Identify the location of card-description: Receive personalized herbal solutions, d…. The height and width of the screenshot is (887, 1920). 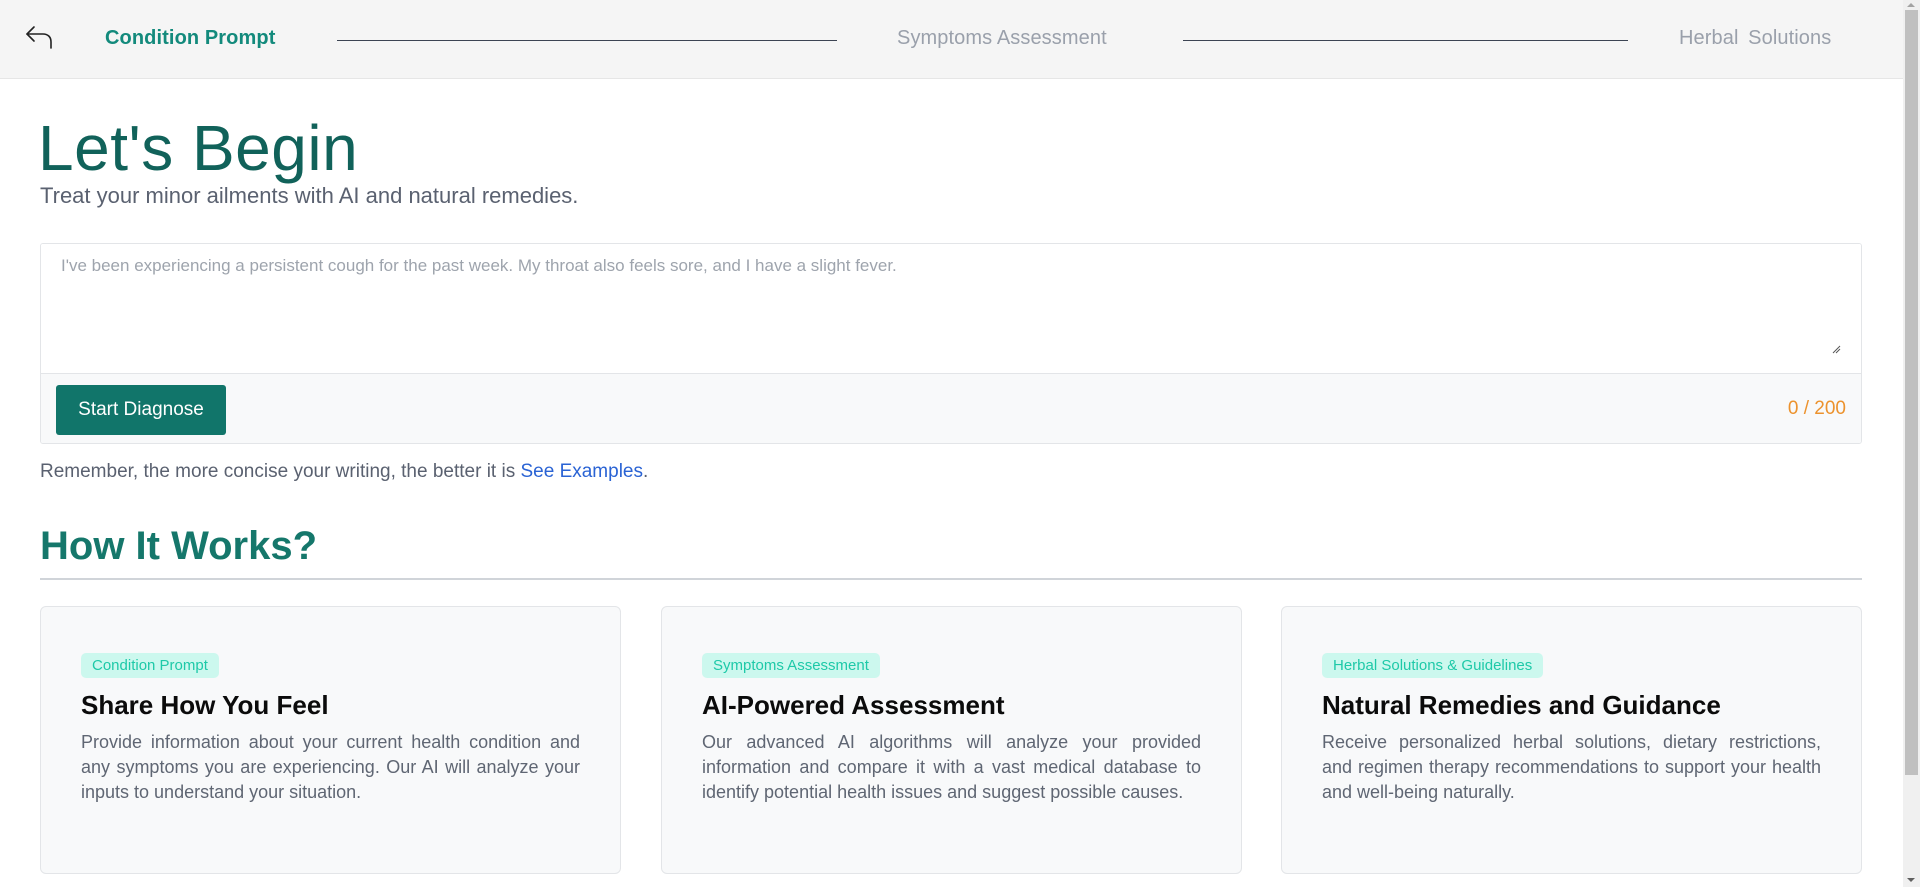
(1571, 767).